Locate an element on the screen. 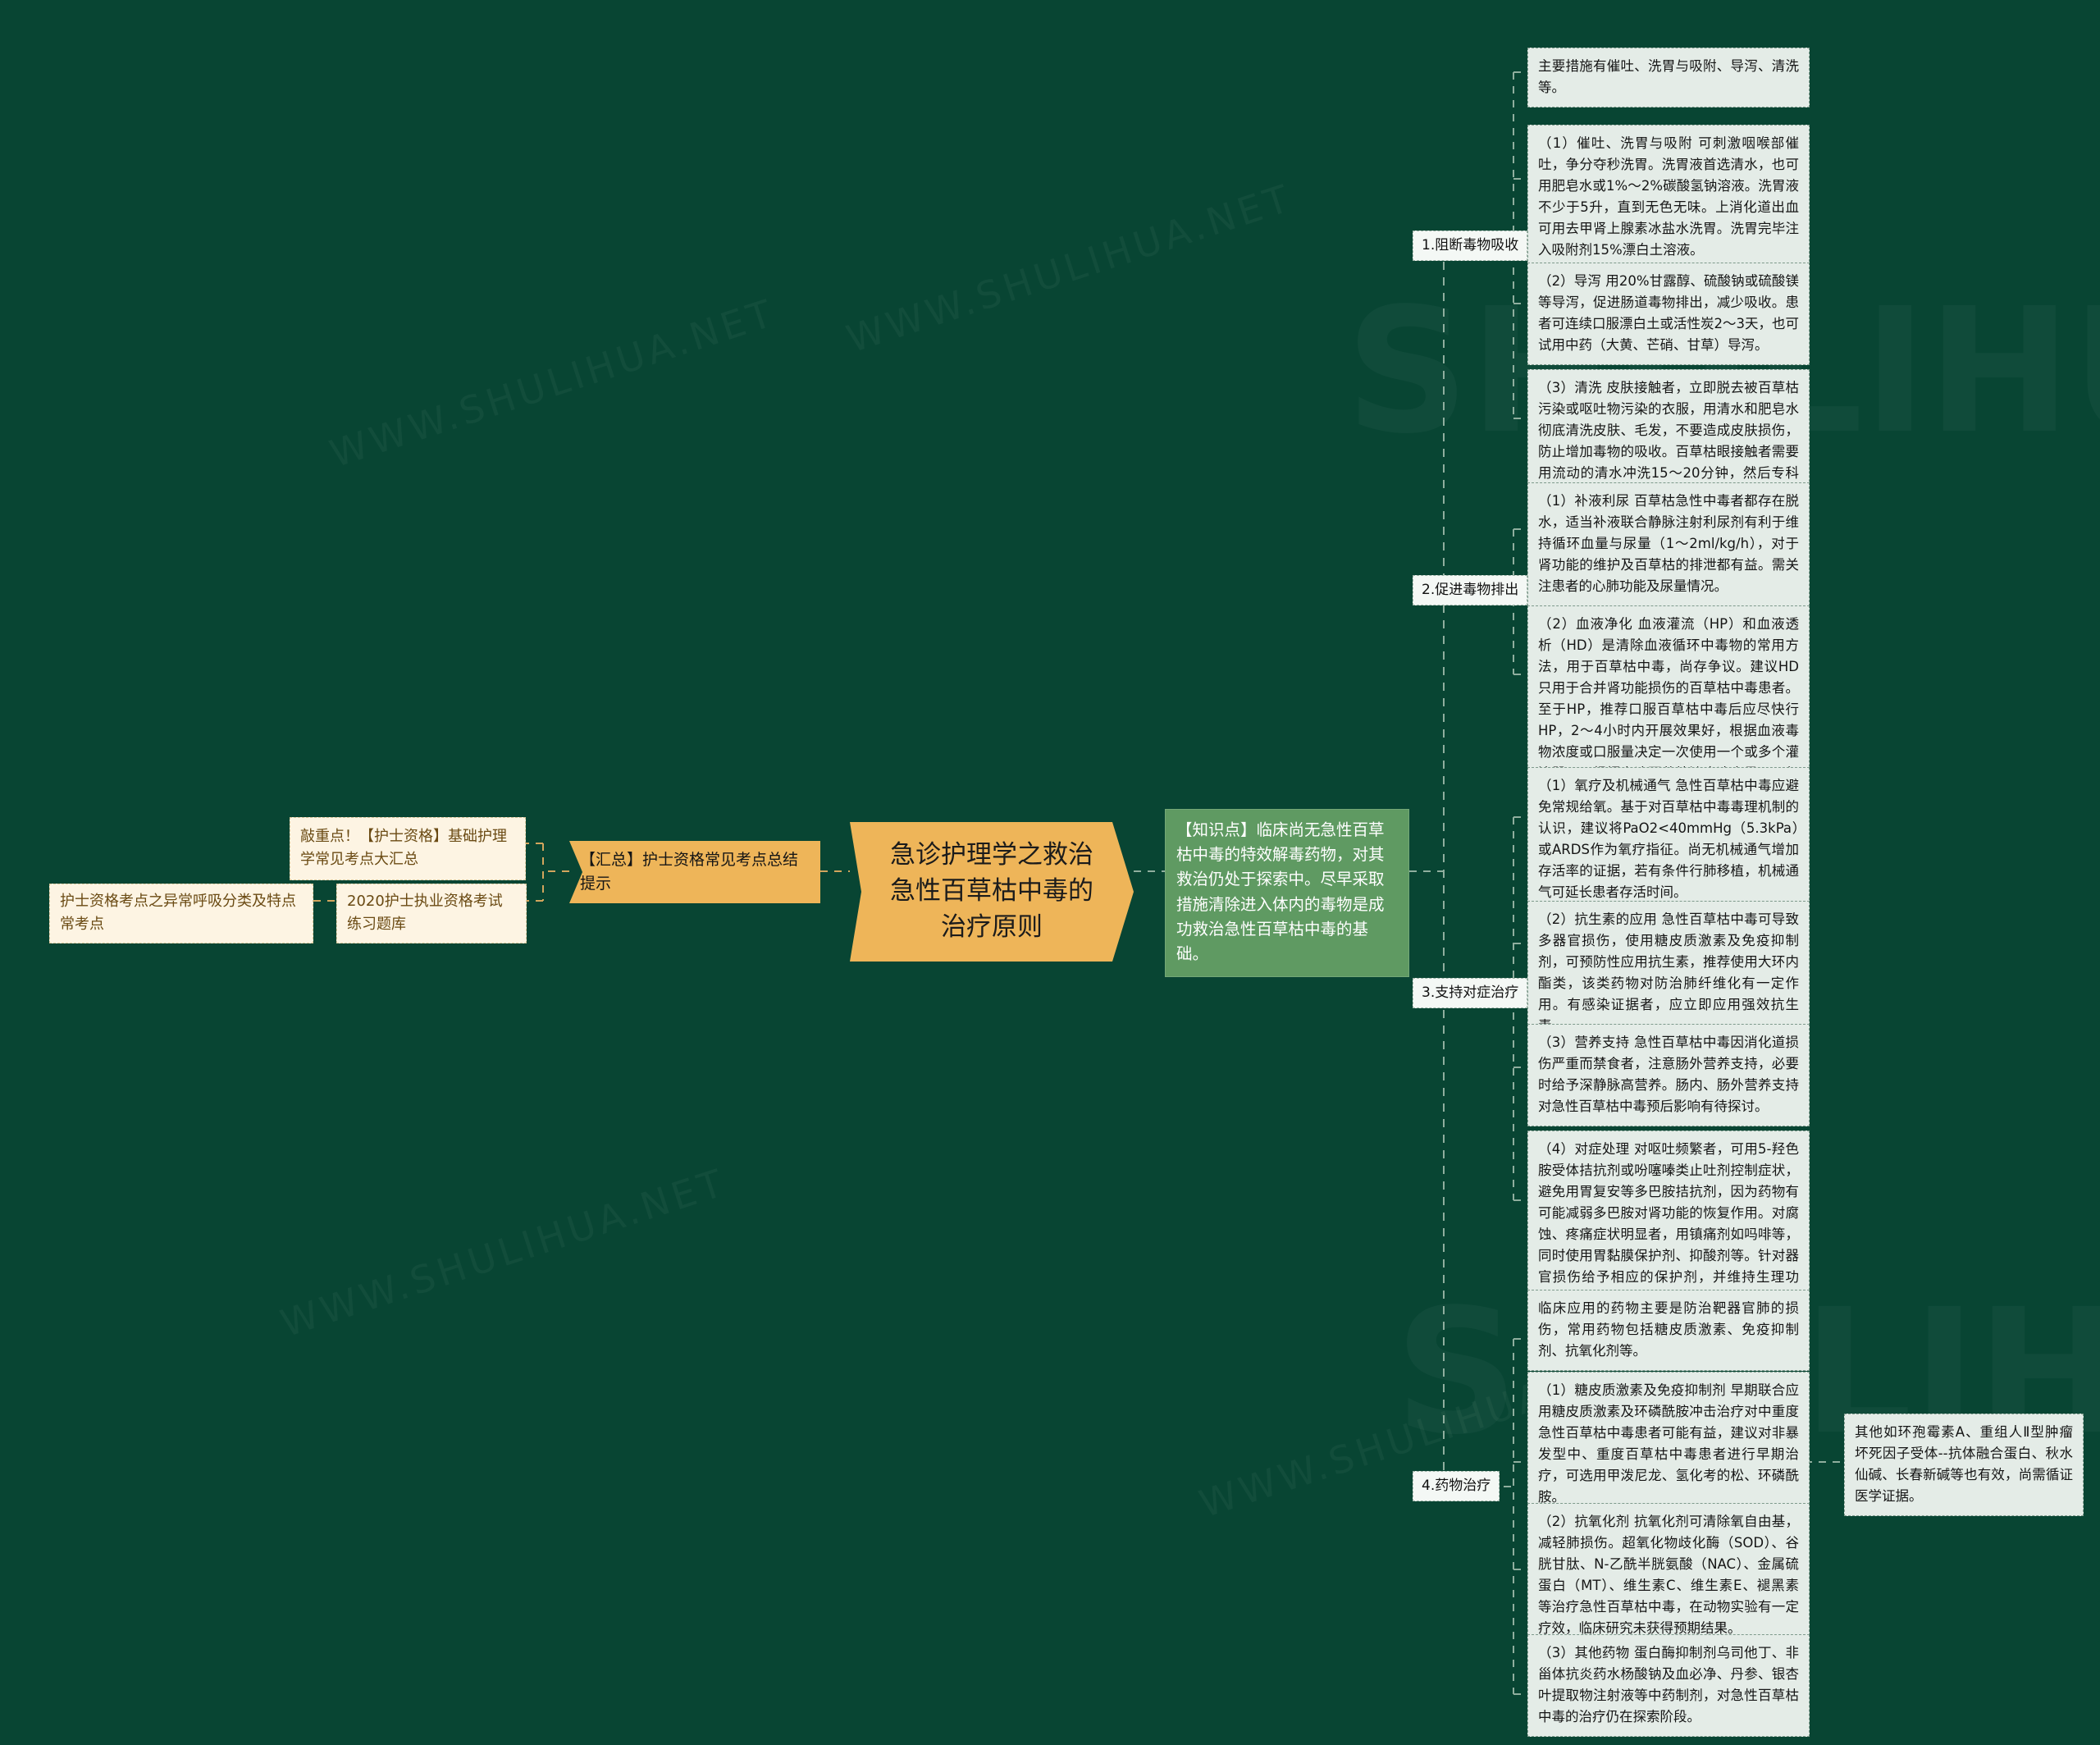 The image size is (2100, 1745). branch-label-3-text: 3.支持对症治疗 is located at coordinates (1471, 992).